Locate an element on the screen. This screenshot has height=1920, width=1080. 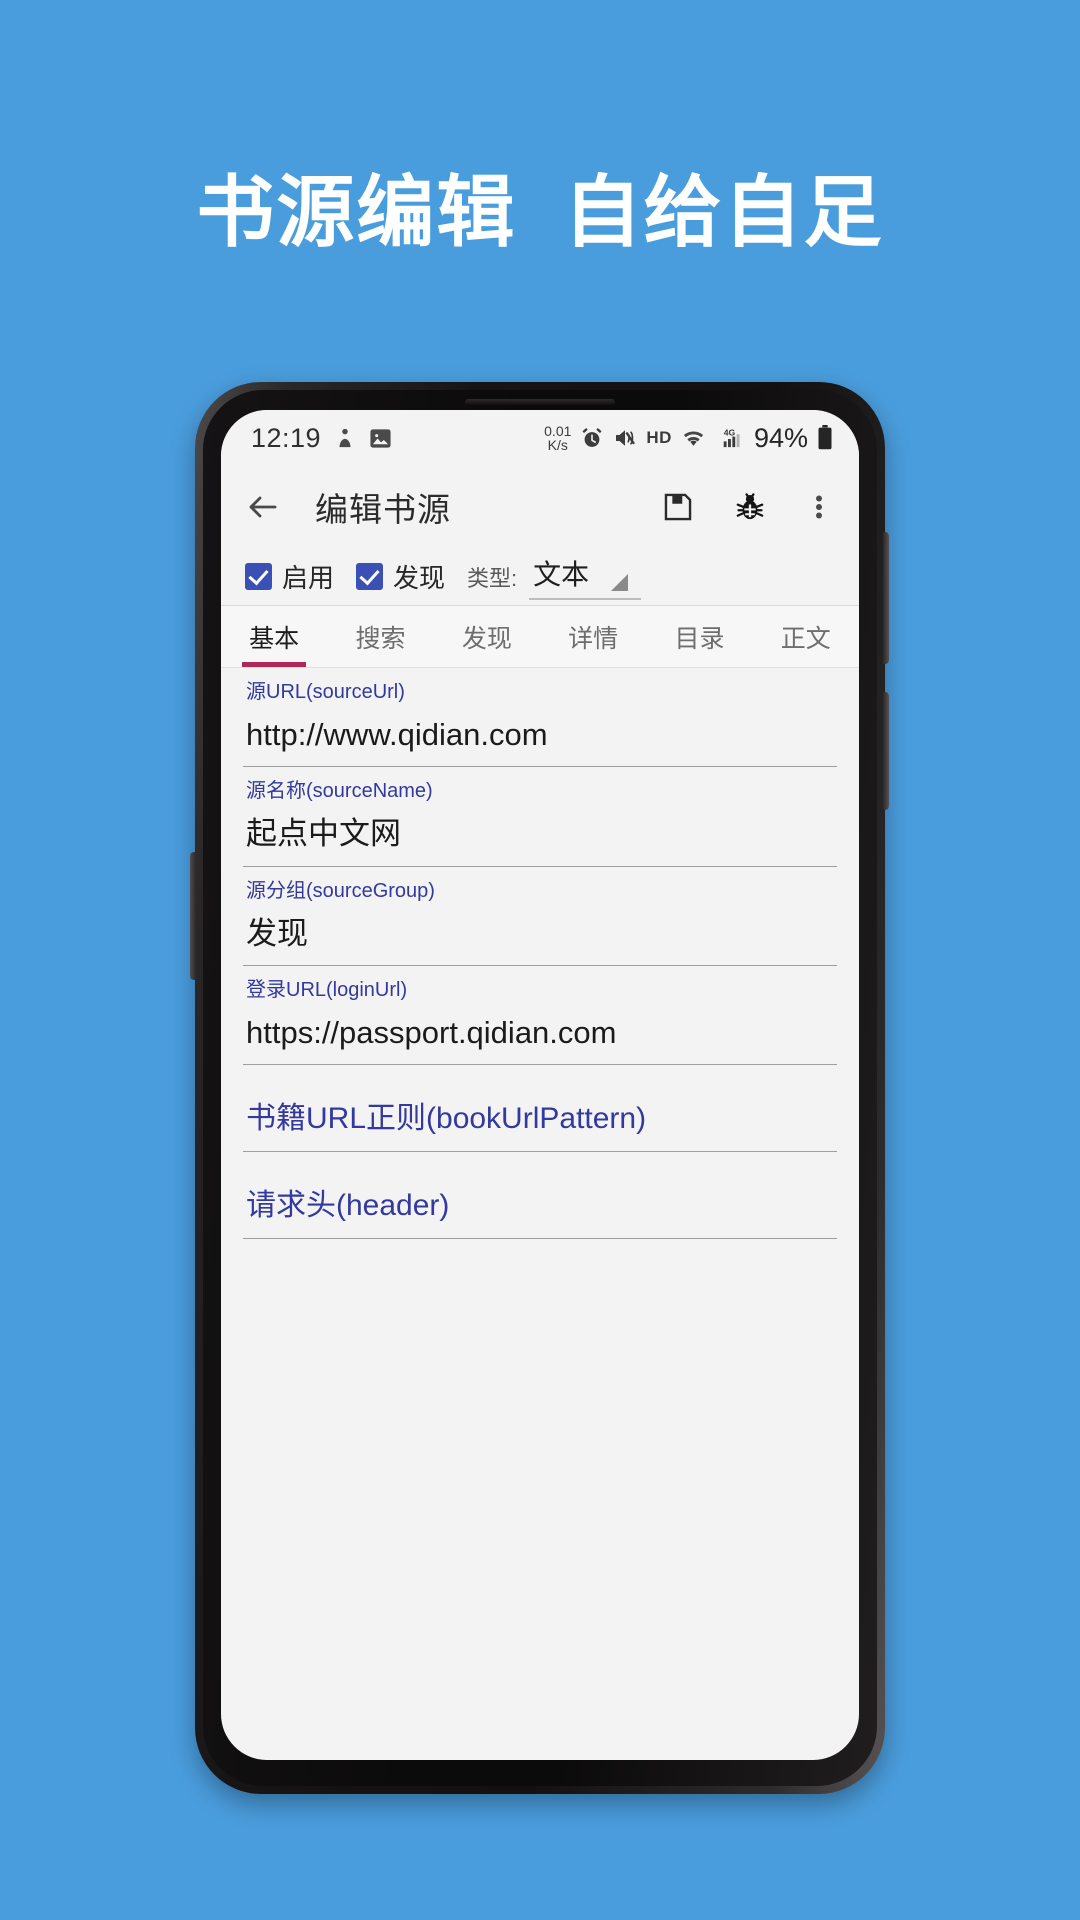
app-bar-title: 编辑书源 is located at coordinates (383, 509).